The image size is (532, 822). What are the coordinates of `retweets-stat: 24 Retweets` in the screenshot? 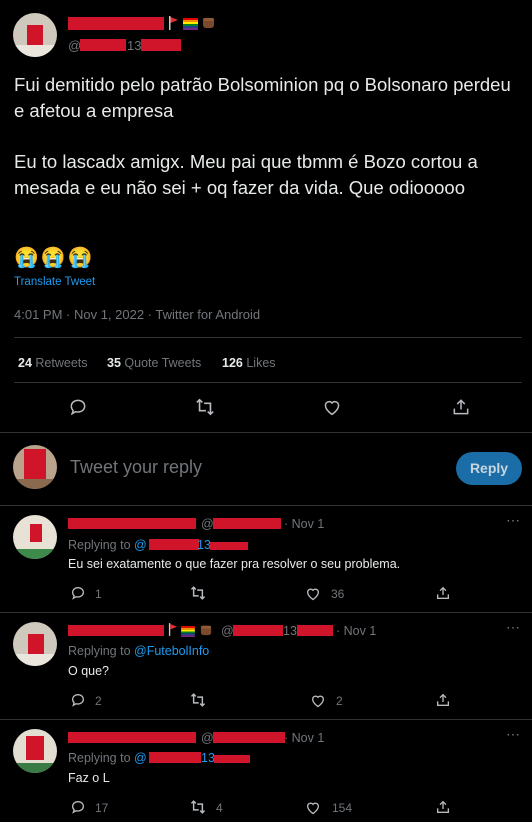 It's located at (53, 363).